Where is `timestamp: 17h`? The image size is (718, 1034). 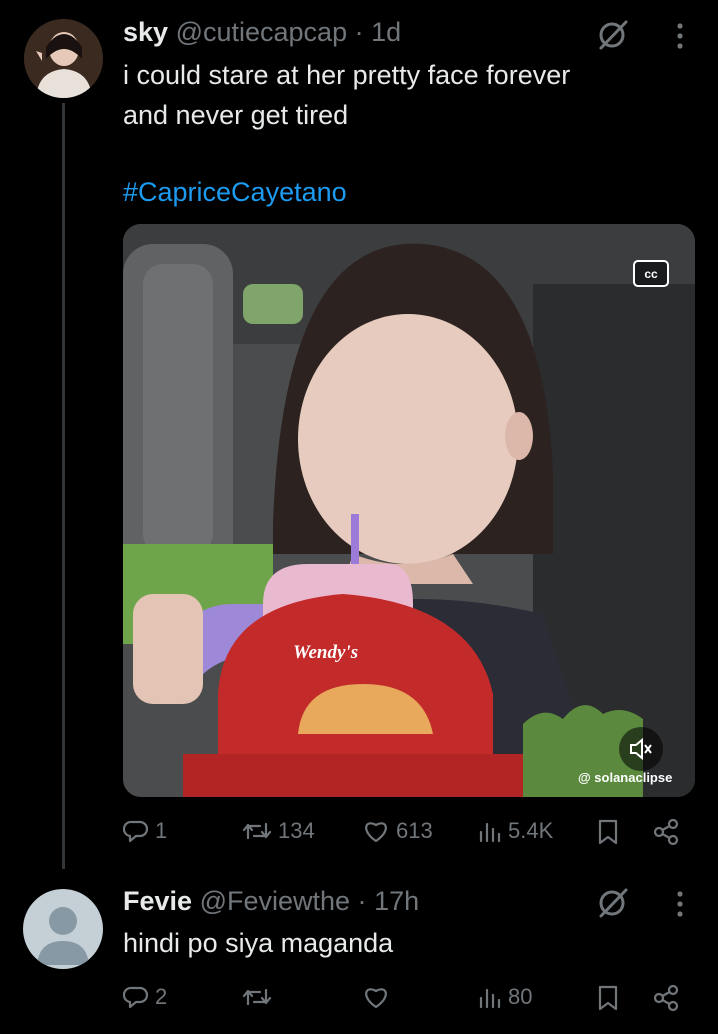 timestamp: 17h is located at coordinates (396, 901).